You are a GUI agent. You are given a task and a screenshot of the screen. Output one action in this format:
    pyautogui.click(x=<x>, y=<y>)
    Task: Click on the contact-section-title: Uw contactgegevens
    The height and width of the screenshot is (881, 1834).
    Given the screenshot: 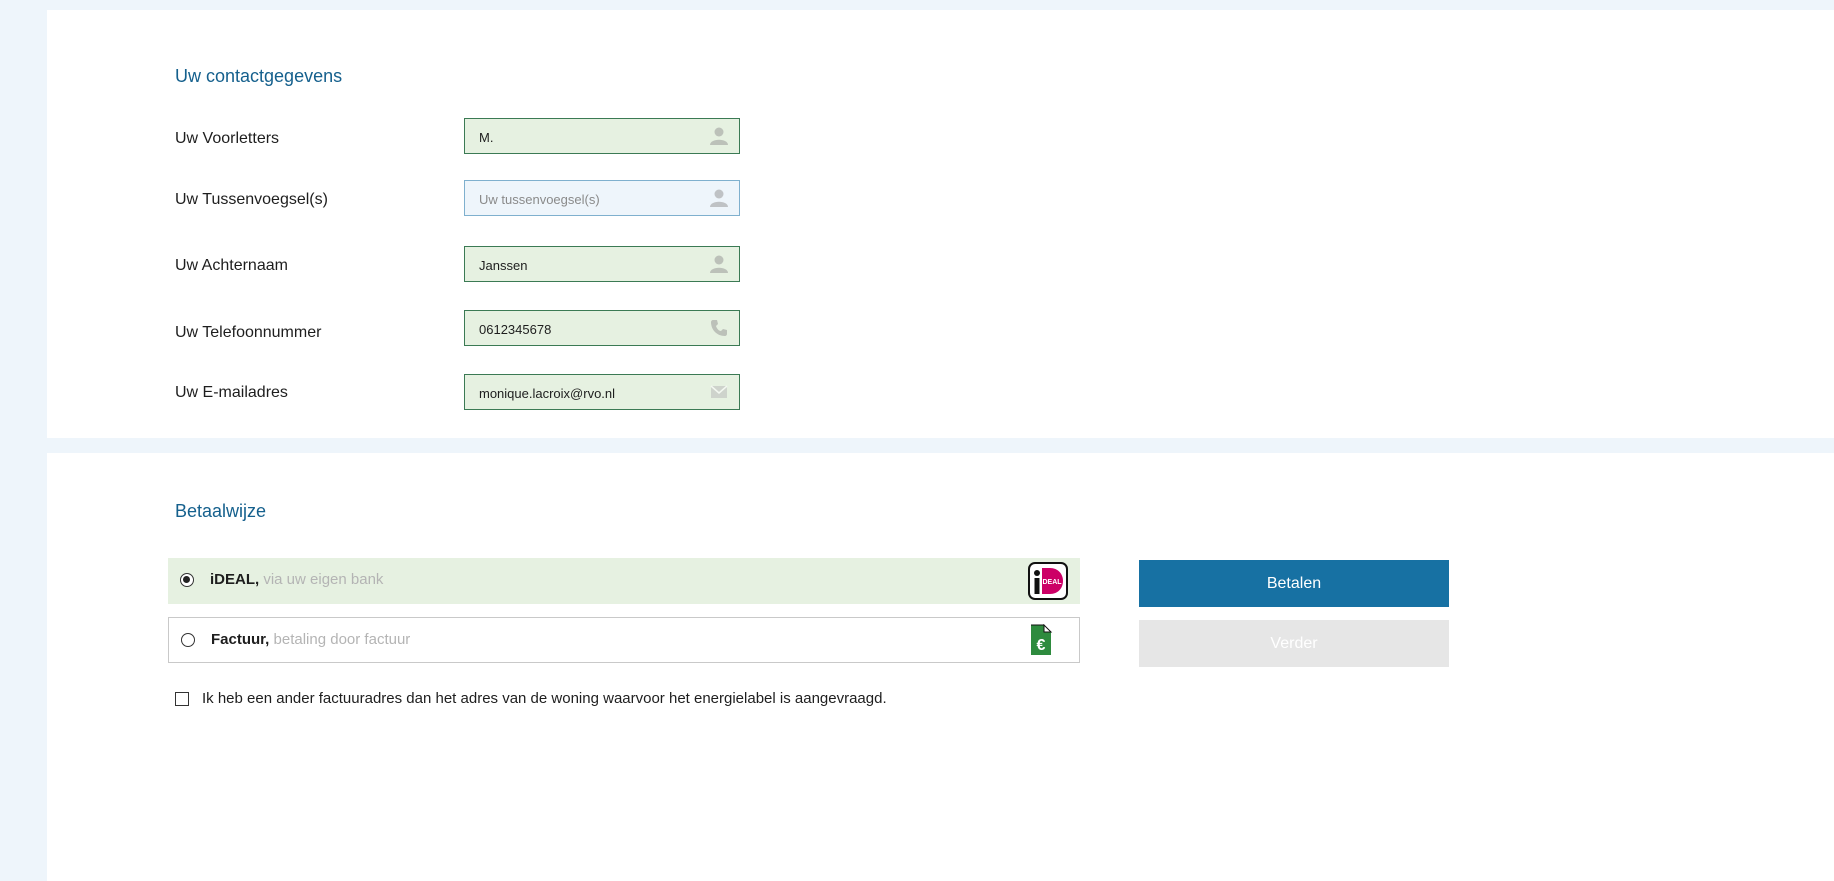 What is the action you would take?
    pyautogui.click(x=259, y=76)
    